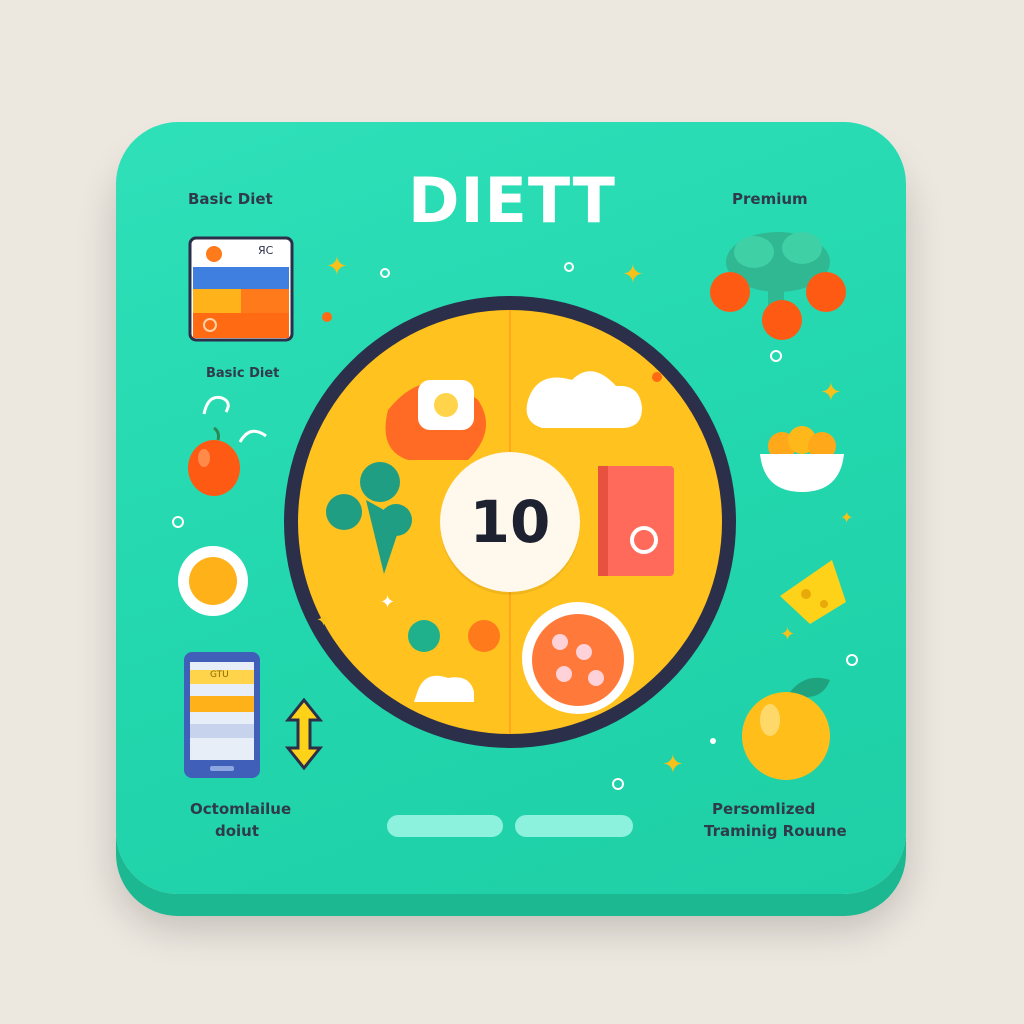 The height and width of the screenshot is (1024, 1024). What do you see at coordinates (237, 831) in the screenshot?
I see `label-bottom-left-line2: doiut` at bounding box center [237, 831].